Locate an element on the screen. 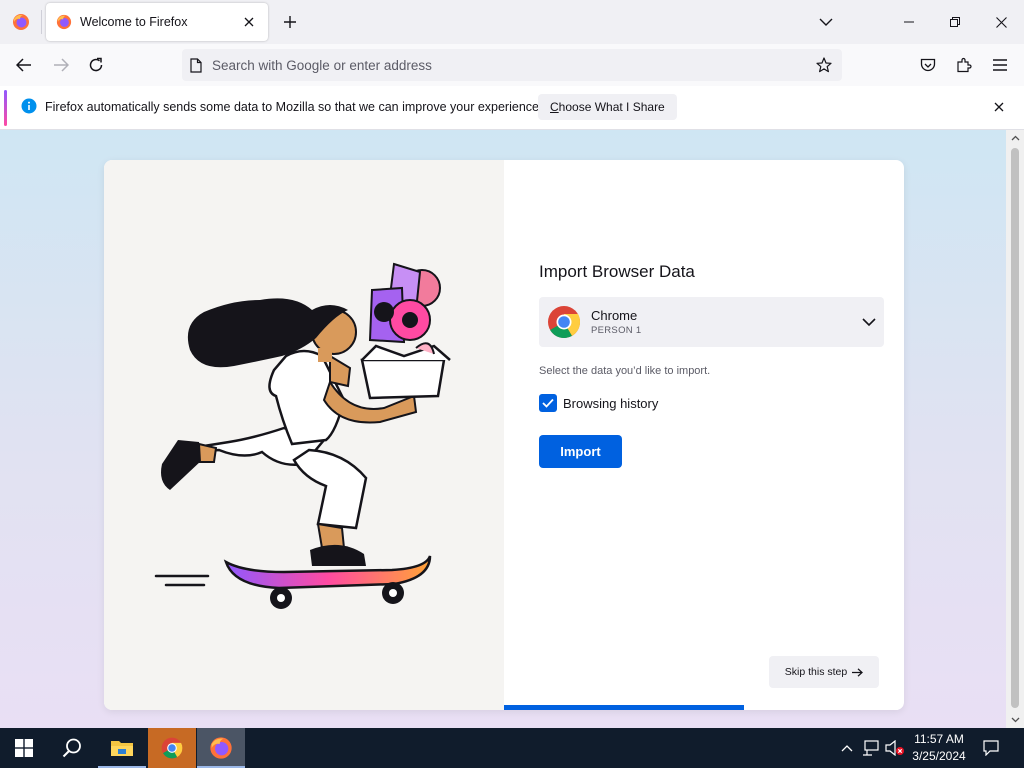  pocket-button is located at coordinates (928, 65).